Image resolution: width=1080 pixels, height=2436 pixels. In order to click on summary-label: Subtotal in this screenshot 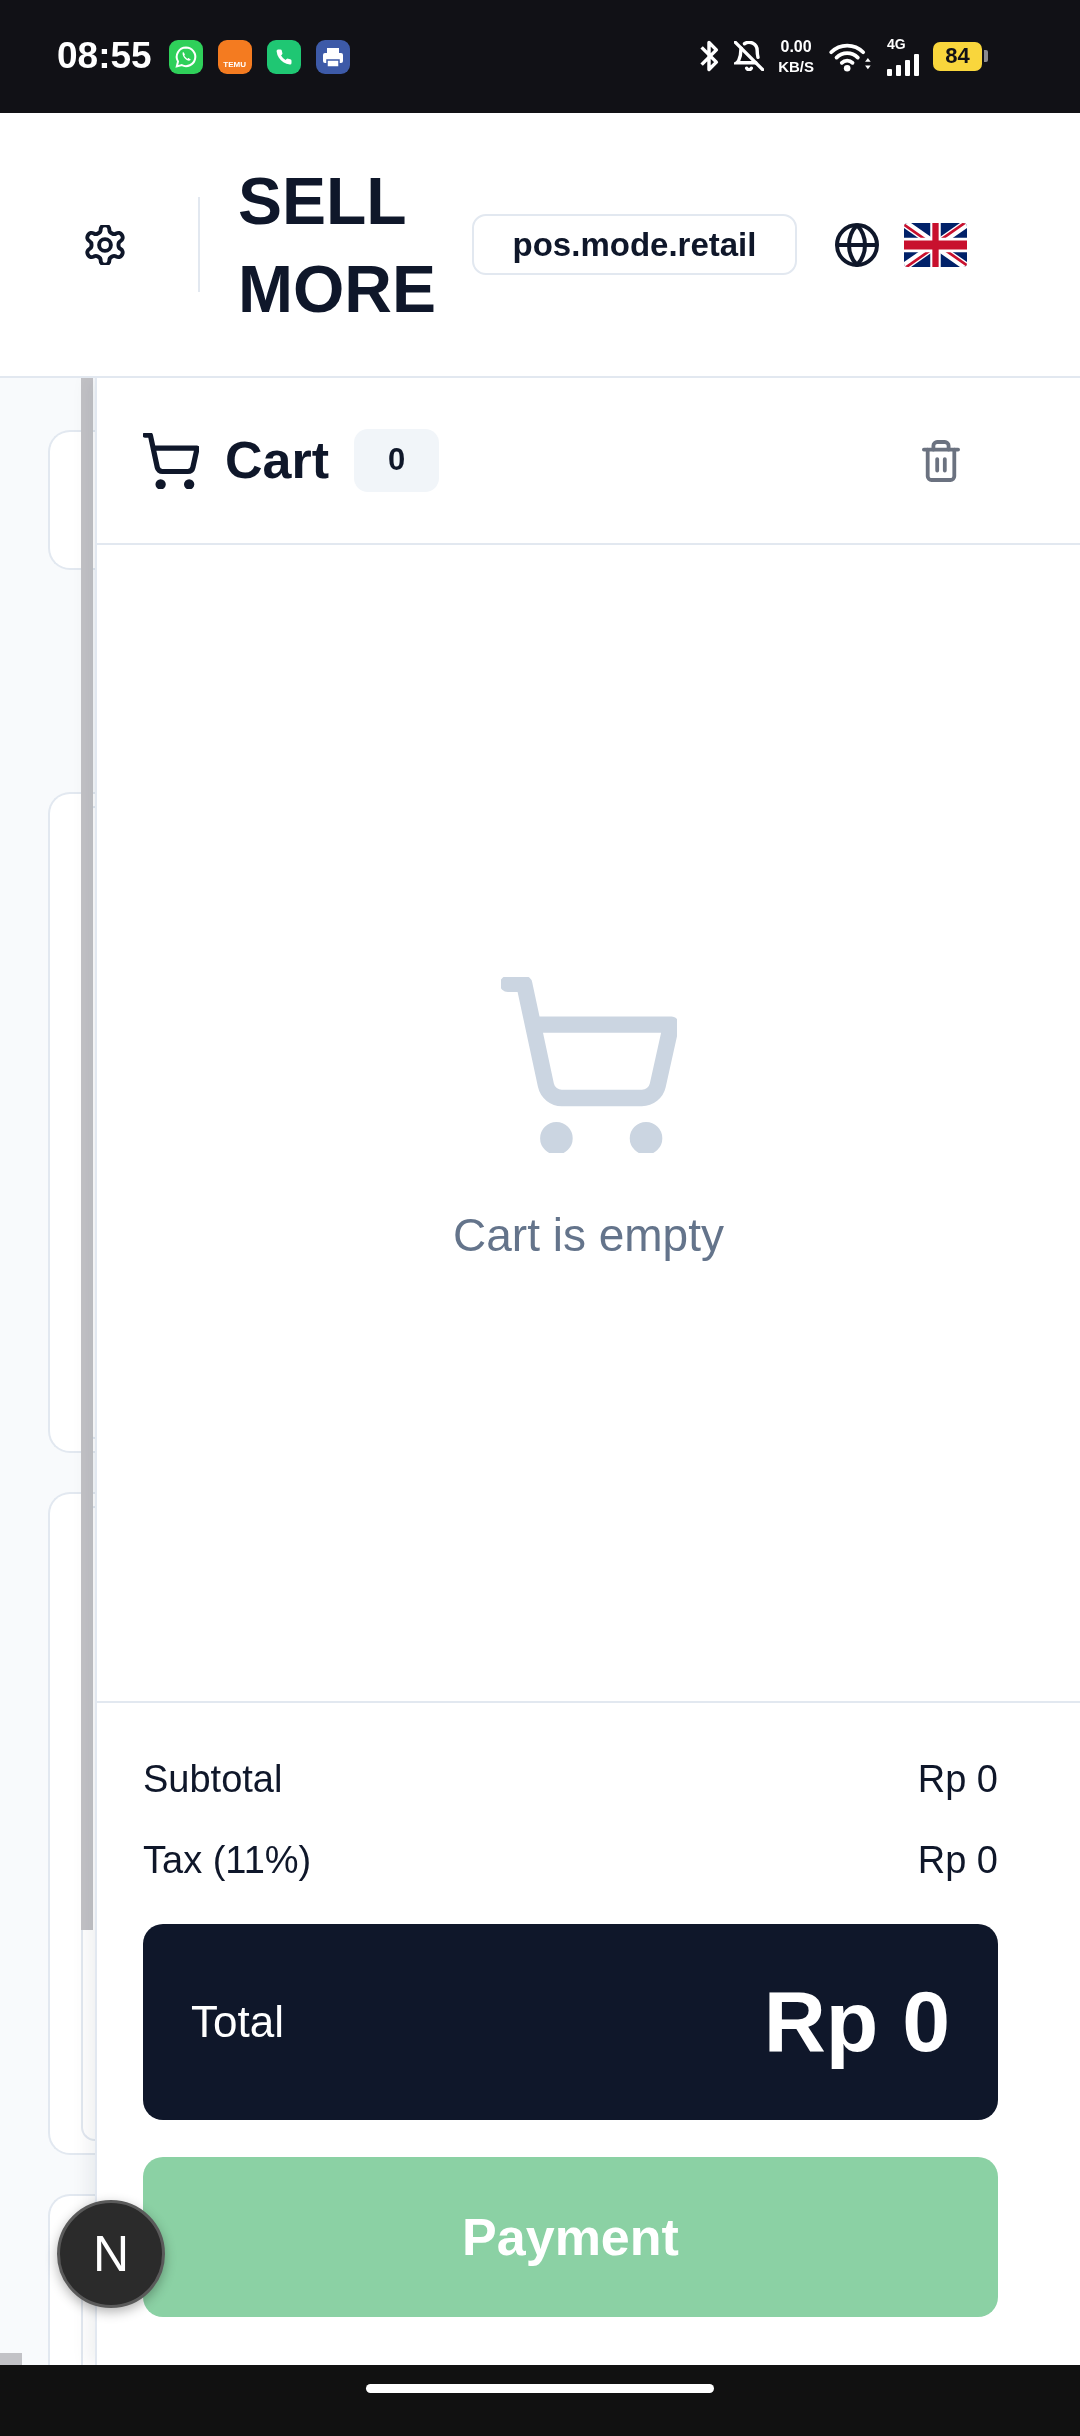, I will do `click(213, 1779)`.